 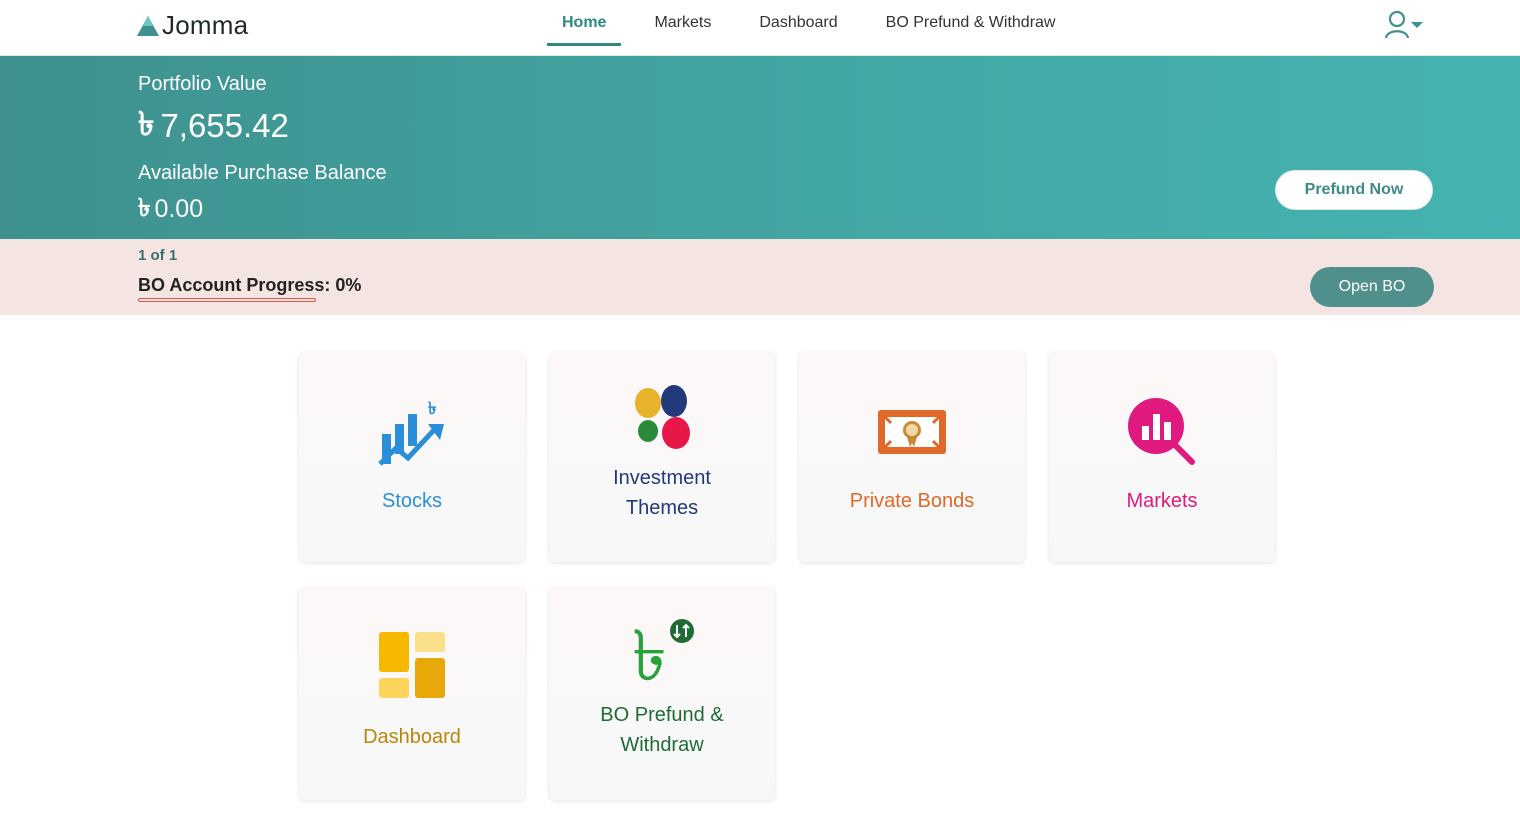 What do you see at coordinates (412, 665) in the screenshot?
I see `dashboard-tiles-icon` at bounding box center [412, 665].